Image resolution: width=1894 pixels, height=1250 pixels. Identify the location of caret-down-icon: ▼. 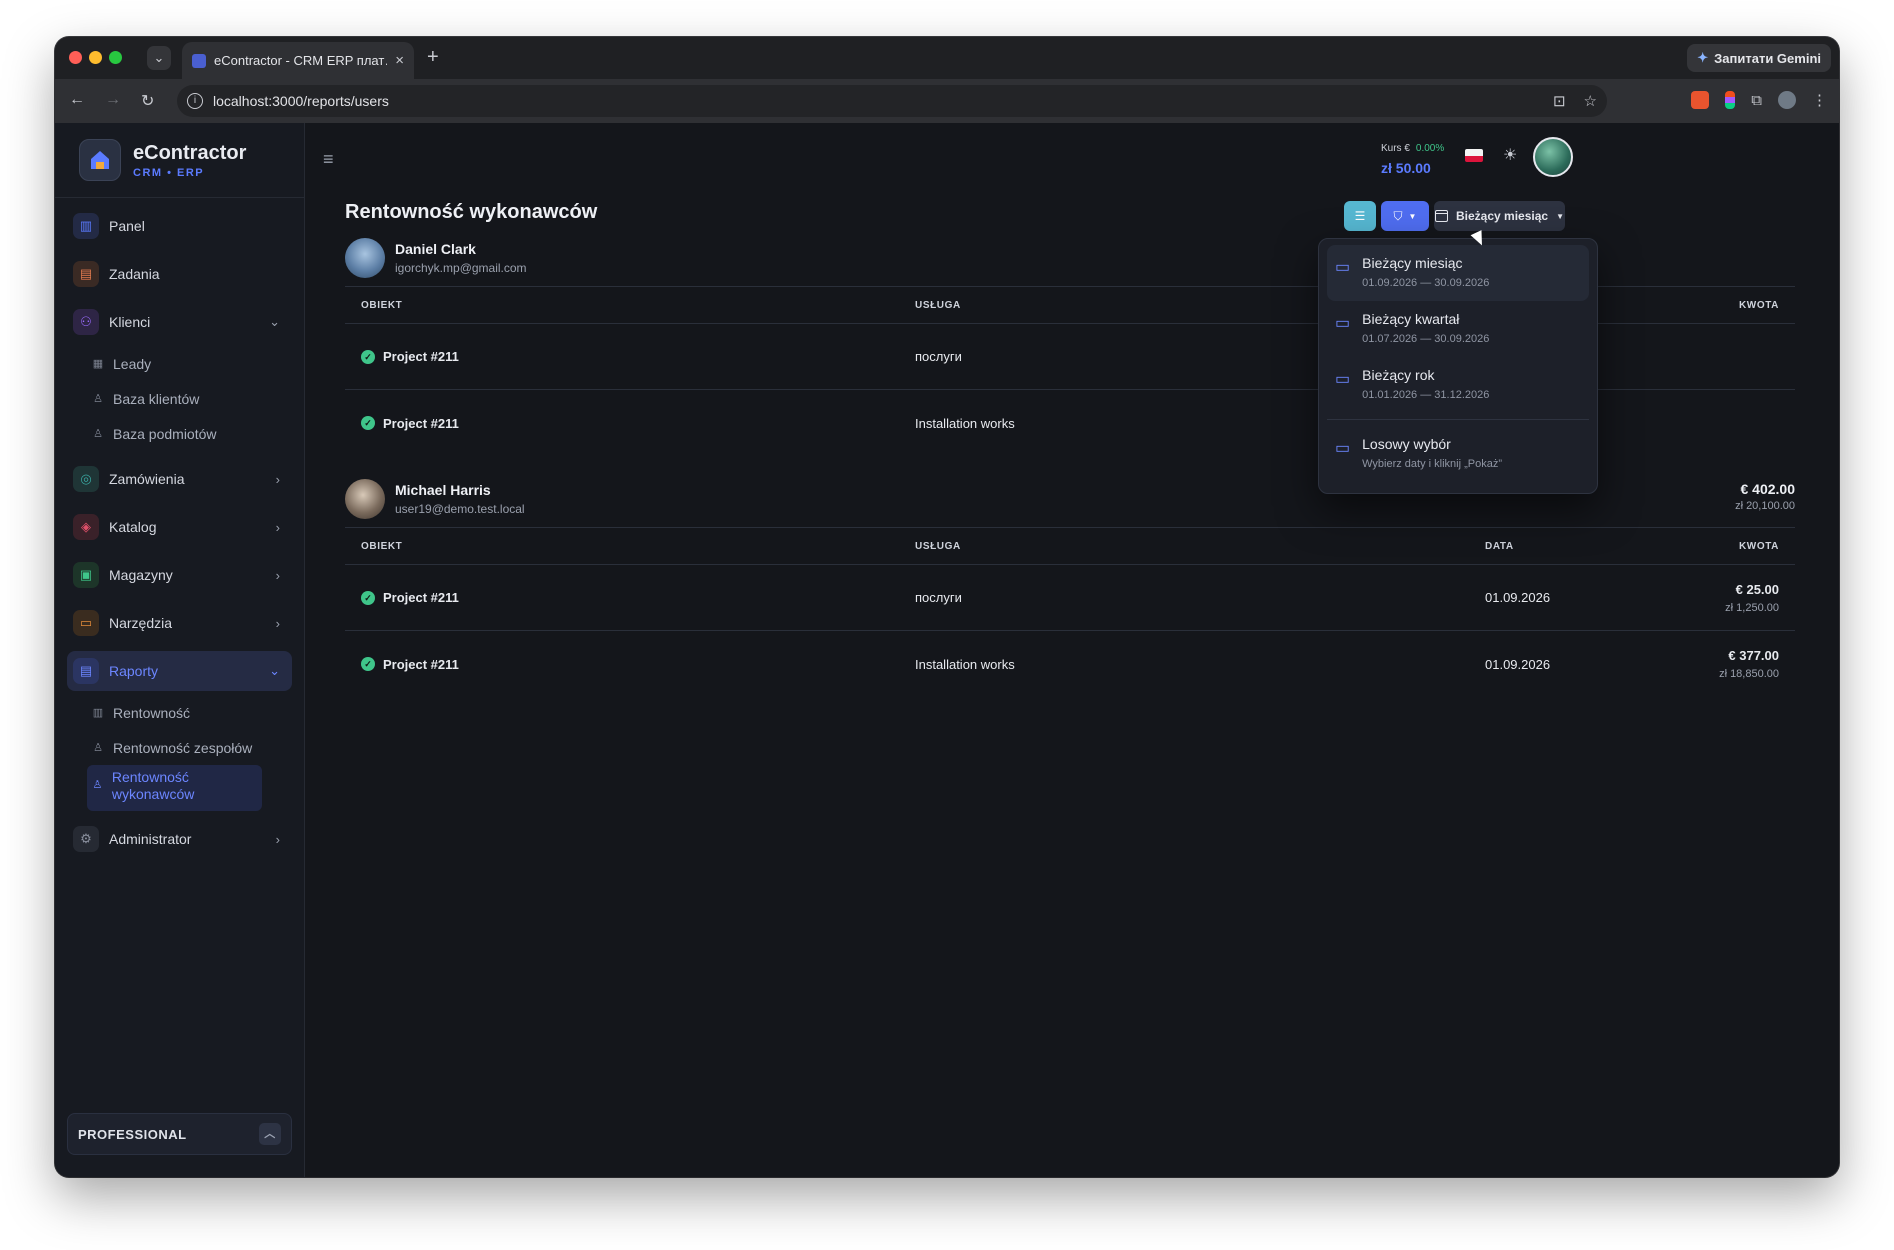
(1412, 216).